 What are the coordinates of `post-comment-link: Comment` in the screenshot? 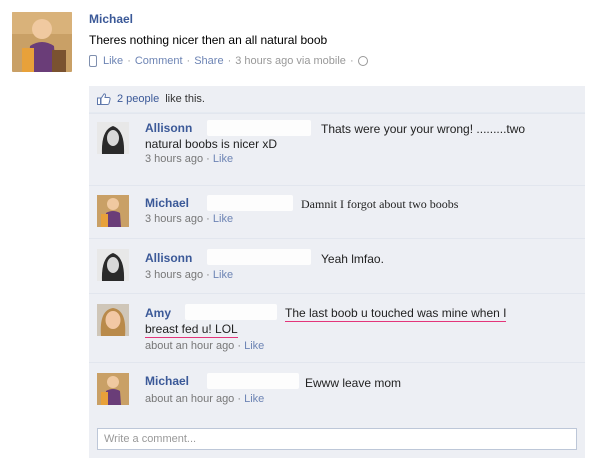 It's located at (159, 61).